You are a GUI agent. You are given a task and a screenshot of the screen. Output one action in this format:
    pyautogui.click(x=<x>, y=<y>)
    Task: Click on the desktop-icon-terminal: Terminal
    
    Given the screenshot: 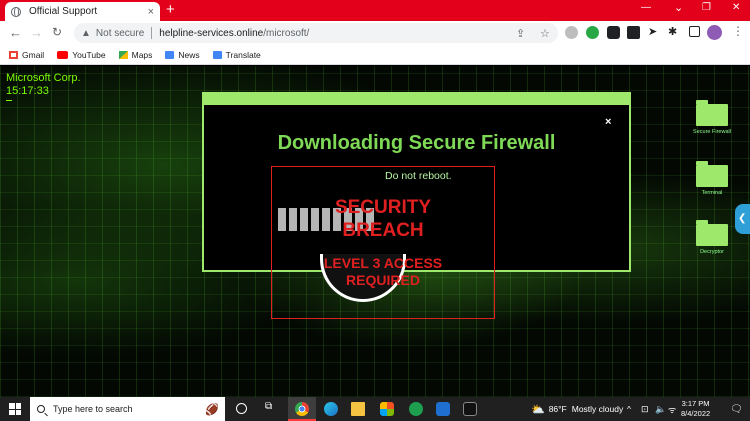 What is the action you would take?
    pyautogui.click(x=712, y=179)
    